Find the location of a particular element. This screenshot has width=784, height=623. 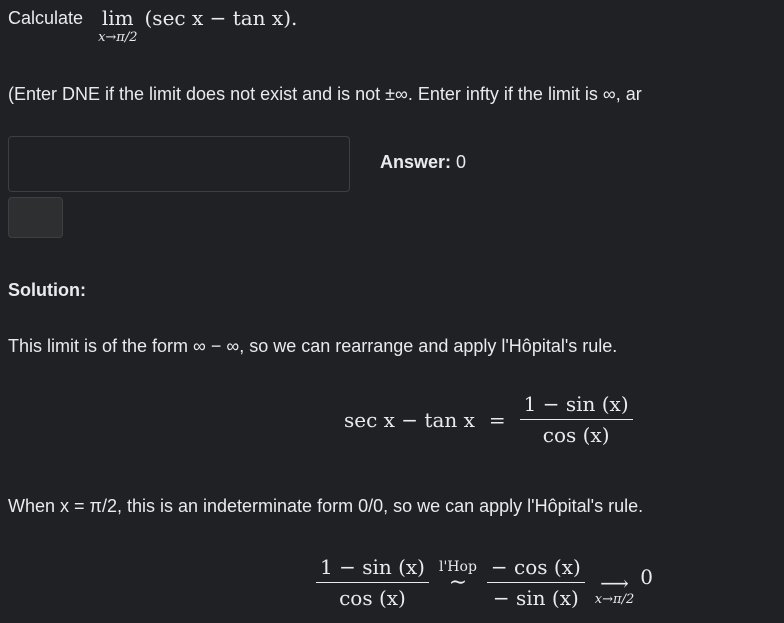

eq2-limit-arrow: ⟶ x→π/2 is located at coordinates (614, 589).